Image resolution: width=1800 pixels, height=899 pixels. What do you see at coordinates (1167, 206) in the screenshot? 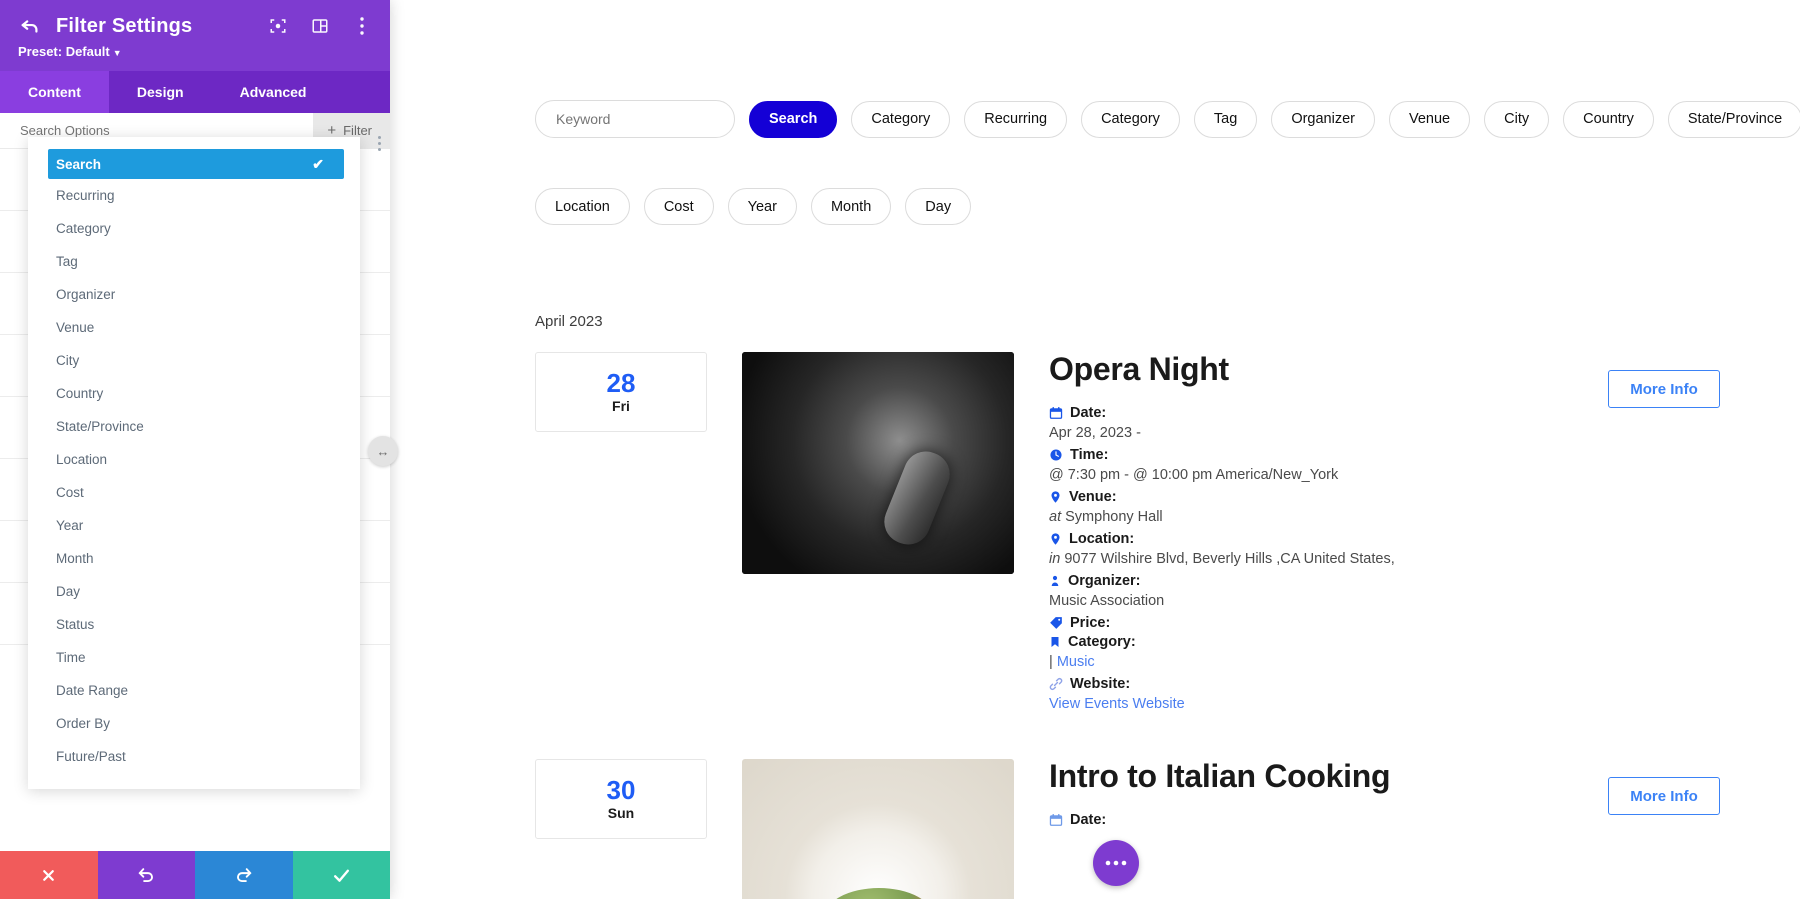
I see `filter-pill-row-2: Location Cost Year Month Day` at bounding box center [1167, 206].